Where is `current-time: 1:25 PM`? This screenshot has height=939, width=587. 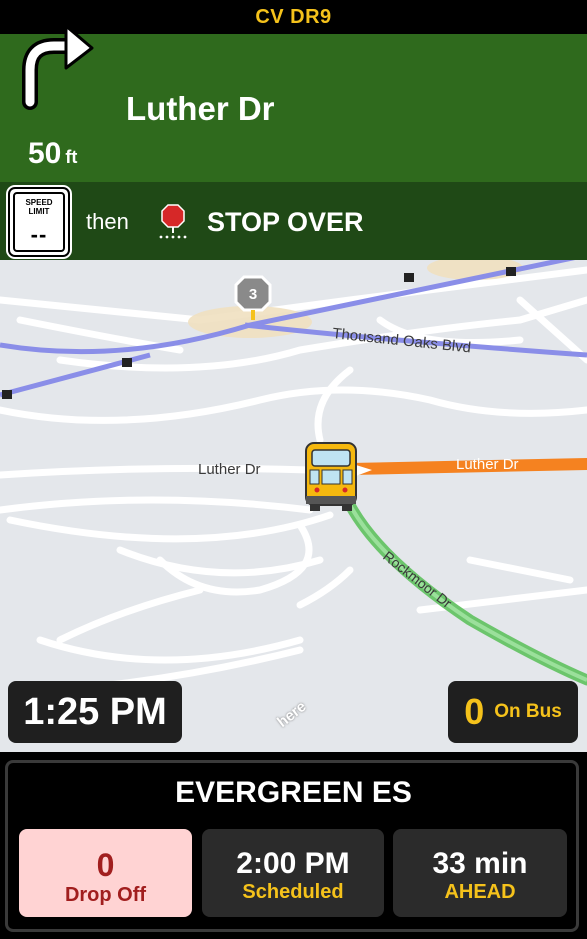 current-time: 1:25 PM is located at coordinates (95, 711).